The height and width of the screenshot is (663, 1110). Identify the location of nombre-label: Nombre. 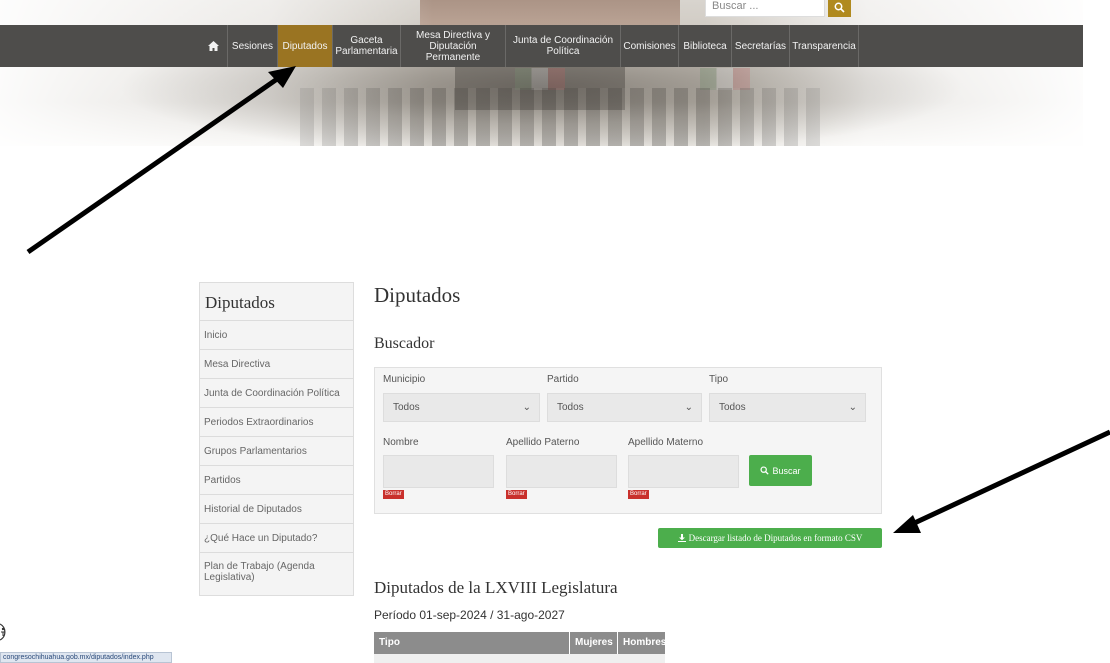
(401, 442).